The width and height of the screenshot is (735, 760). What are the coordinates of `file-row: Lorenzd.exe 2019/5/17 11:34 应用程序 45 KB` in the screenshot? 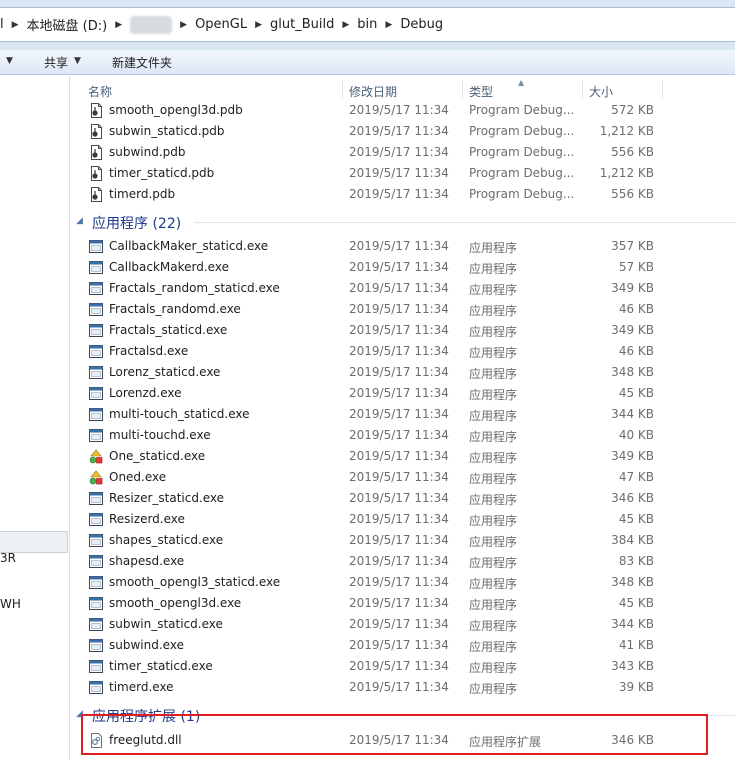 It's located at (370, 393).